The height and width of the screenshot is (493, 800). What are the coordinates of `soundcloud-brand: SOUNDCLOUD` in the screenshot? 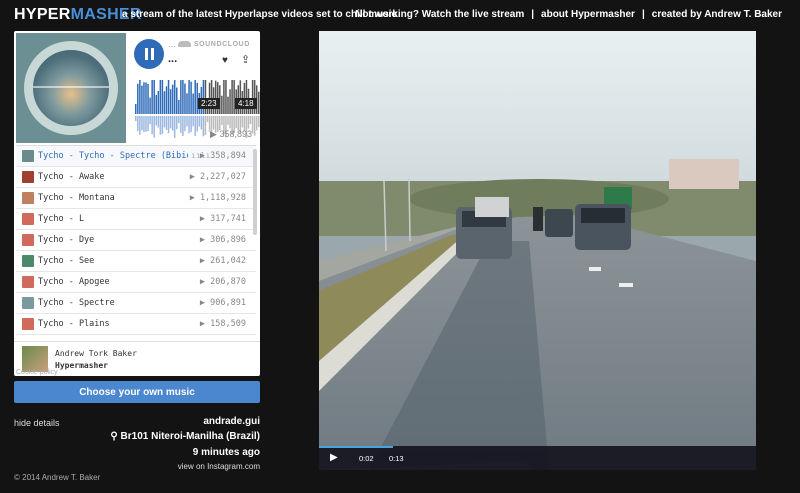 It's located at (213, 44).